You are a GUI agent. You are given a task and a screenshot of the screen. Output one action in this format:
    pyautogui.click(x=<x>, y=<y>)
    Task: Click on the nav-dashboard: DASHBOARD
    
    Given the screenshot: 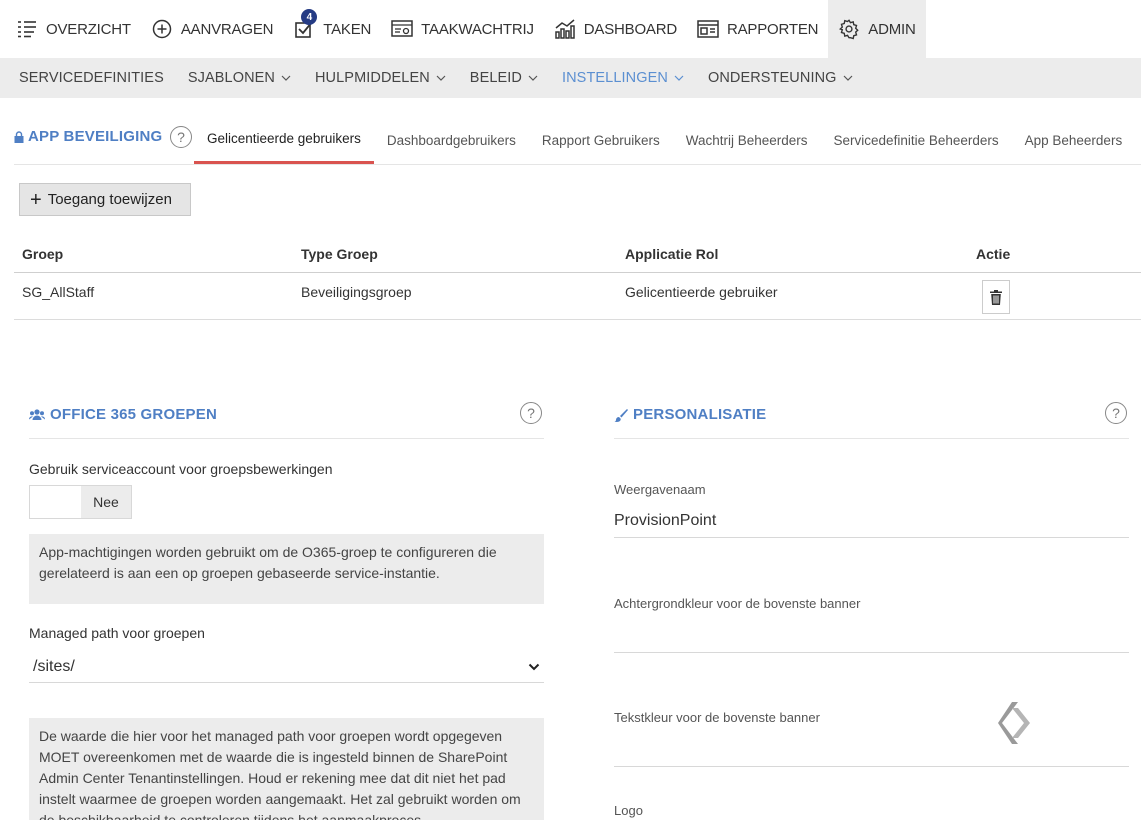 What is the action you would take?
    pyautogui.click(x=615, y=29)
    